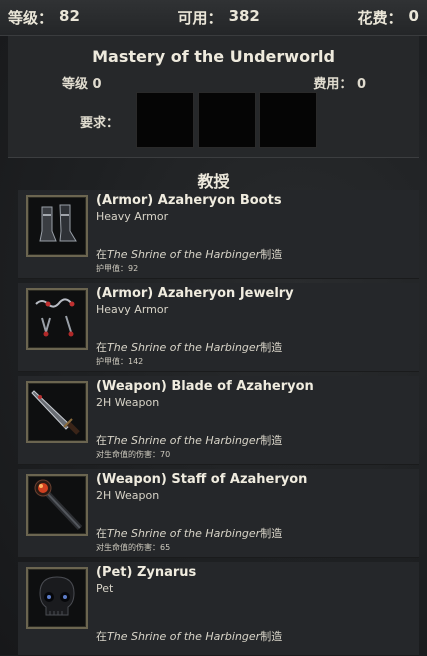  I want to click on available-stat: 可用： 382, so click(219, 17).